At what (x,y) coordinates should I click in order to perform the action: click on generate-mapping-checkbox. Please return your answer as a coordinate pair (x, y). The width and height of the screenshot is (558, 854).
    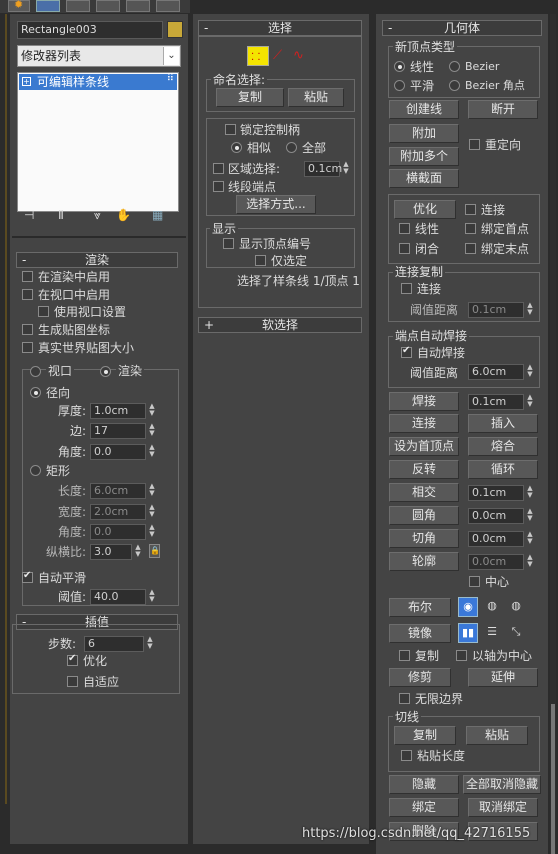
    Looking at the image, I should click on (27, 329).